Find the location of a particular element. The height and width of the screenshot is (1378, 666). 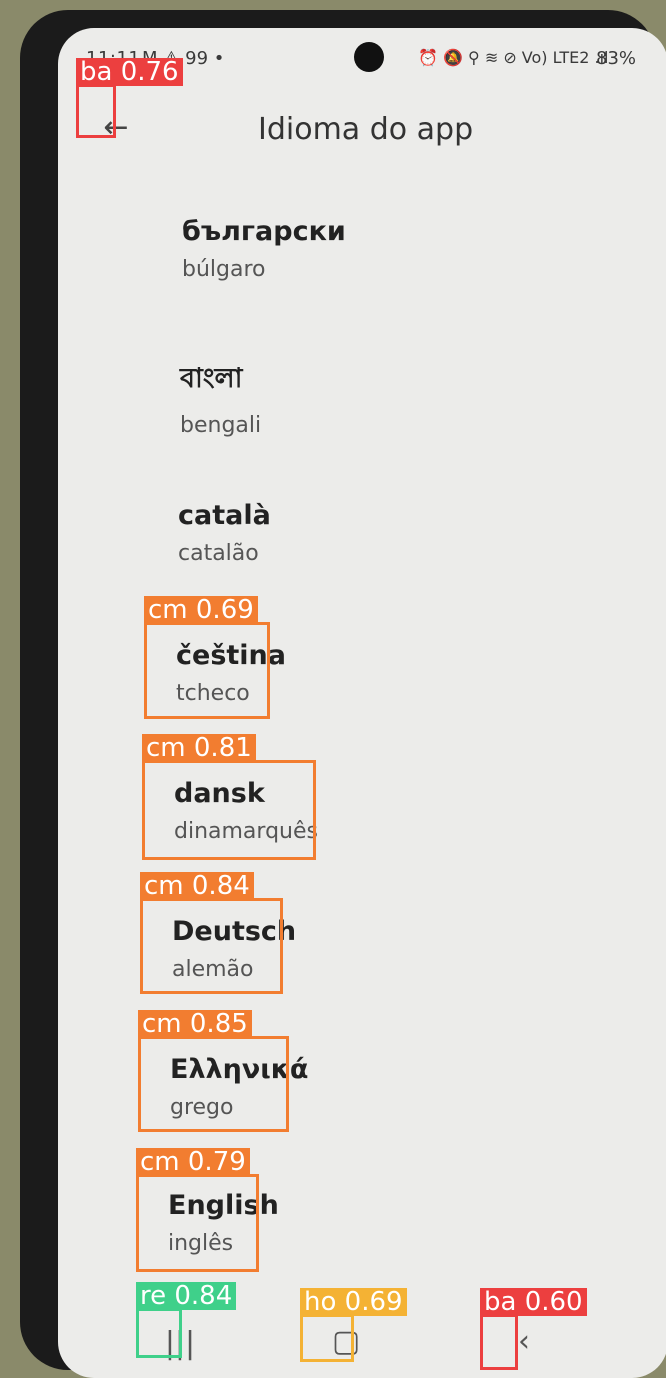

detection-box-home is located at coordinates (327, 1338).